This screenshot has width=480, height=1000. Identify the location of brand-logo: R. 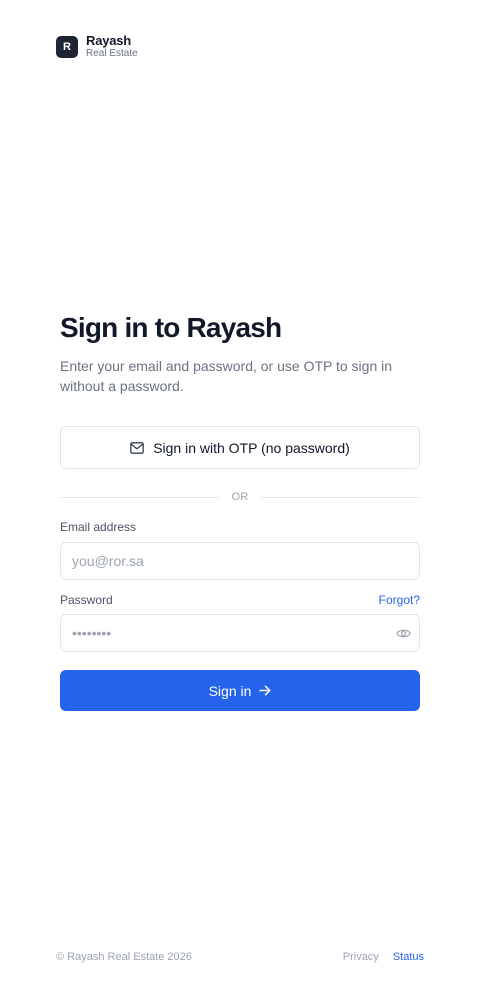
(67, 46).